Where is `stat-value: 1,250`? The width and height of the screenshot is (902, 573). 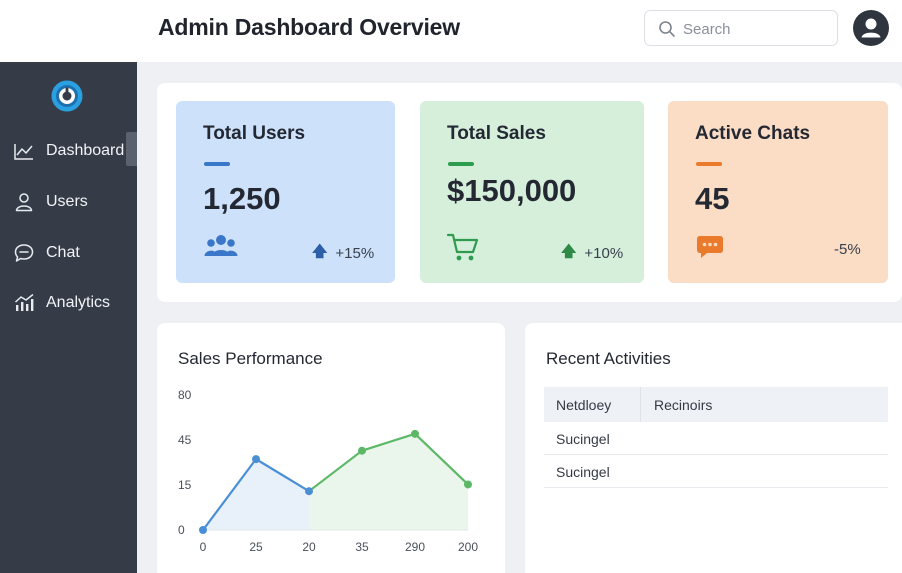 stat-value: 1,250 is located at coordinates (242, 198).